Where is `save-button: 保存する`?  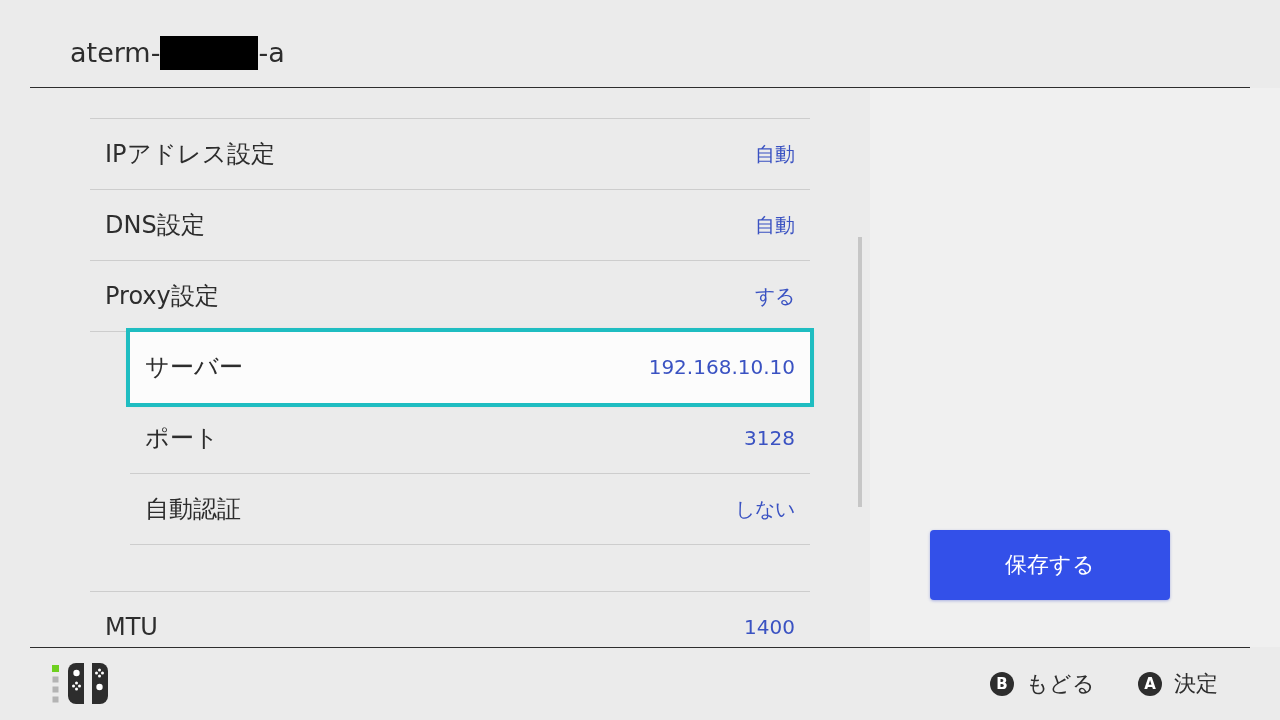 save-button: 保存する is located at coordinates (1050, 565).